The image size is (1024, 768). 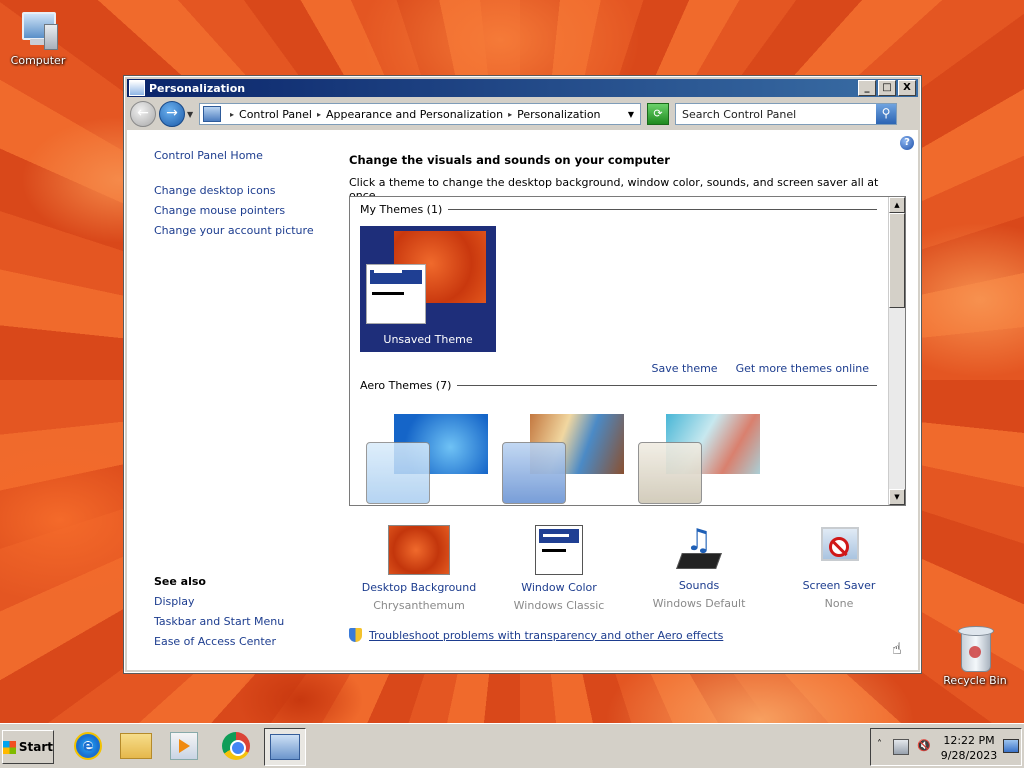 I want to click on window-color-setting: Window Color Windows Classic, so click(x=559, y=568).